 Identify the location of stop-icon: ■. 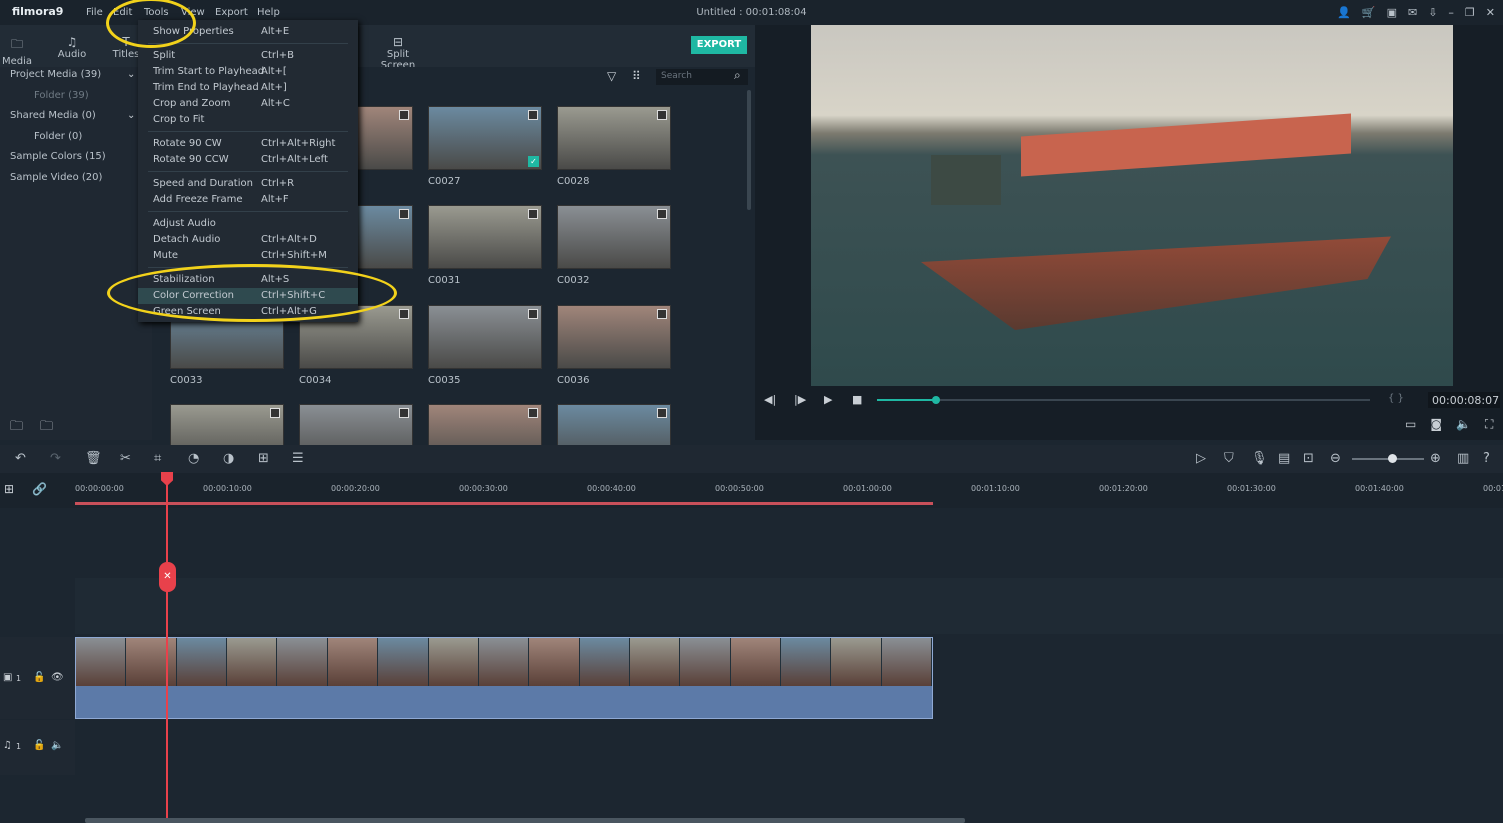
(857, 399).